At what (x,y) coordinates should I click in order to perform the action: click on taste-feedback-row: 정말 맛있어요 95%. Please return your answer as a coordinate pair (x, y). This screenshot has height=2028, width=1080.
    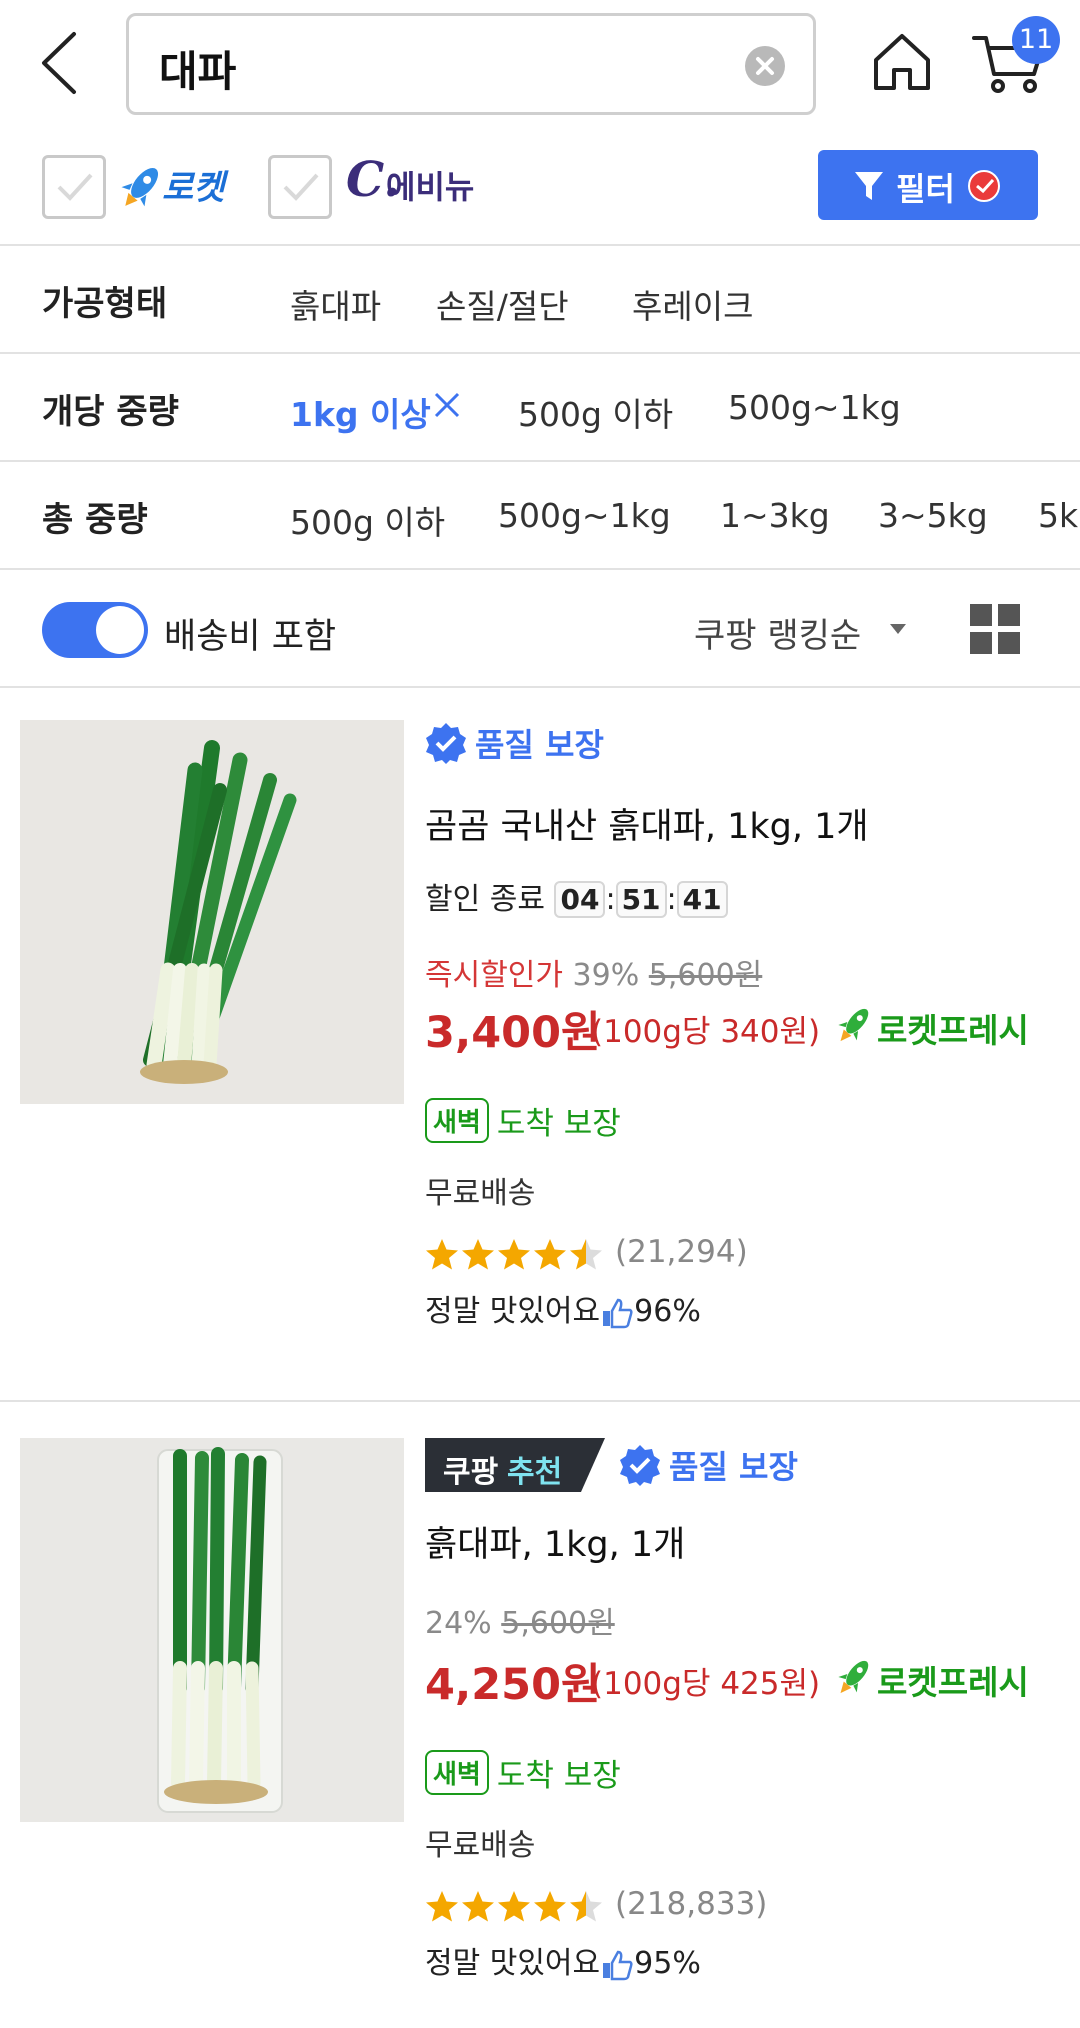
    Looking at the image, I should click on (563, 1960).